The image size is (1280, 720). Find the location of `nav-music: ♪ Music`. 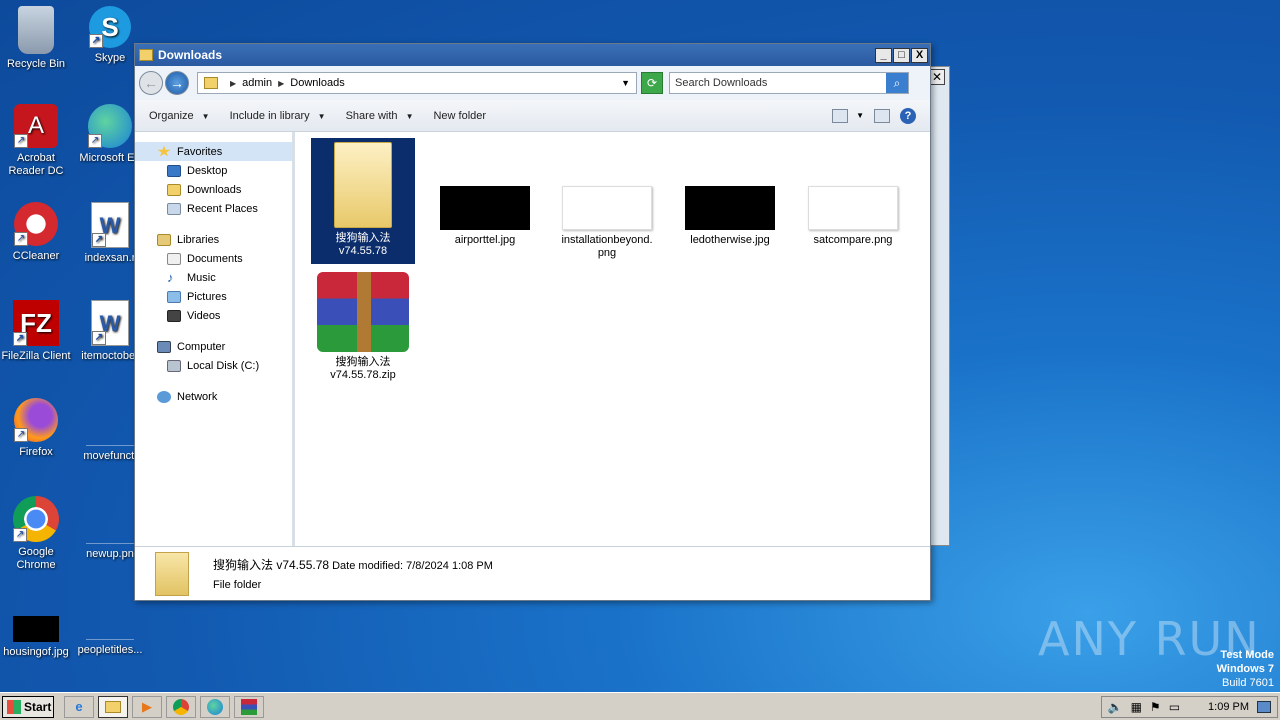

nav-music: ♪ Music is located at coordinates (213, 277).